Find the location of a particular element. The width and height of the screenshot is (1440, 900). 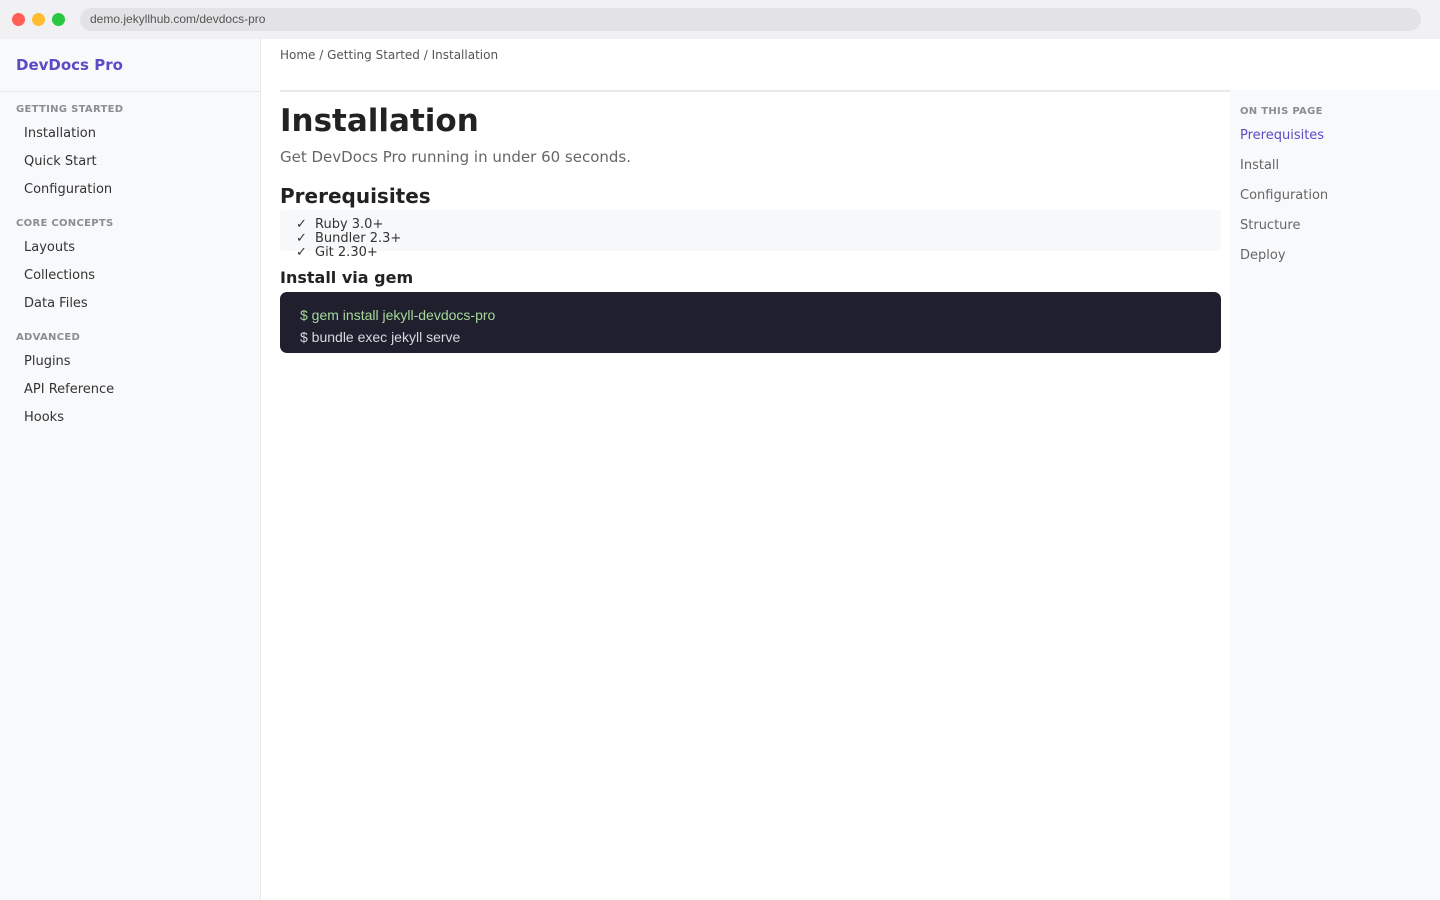

sidebar-section-getting-started: GETTING STARTED is located at coordinates (70, 109).